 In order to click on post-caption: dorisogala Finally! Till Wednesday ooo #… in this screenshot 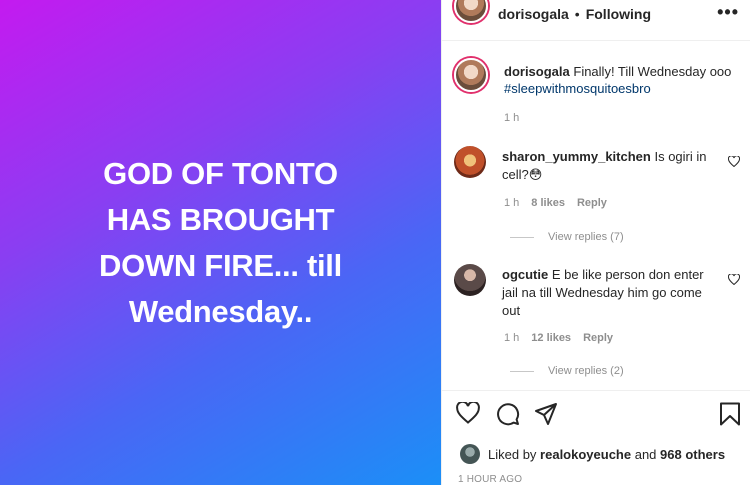, I will do `click(599, 77)`.